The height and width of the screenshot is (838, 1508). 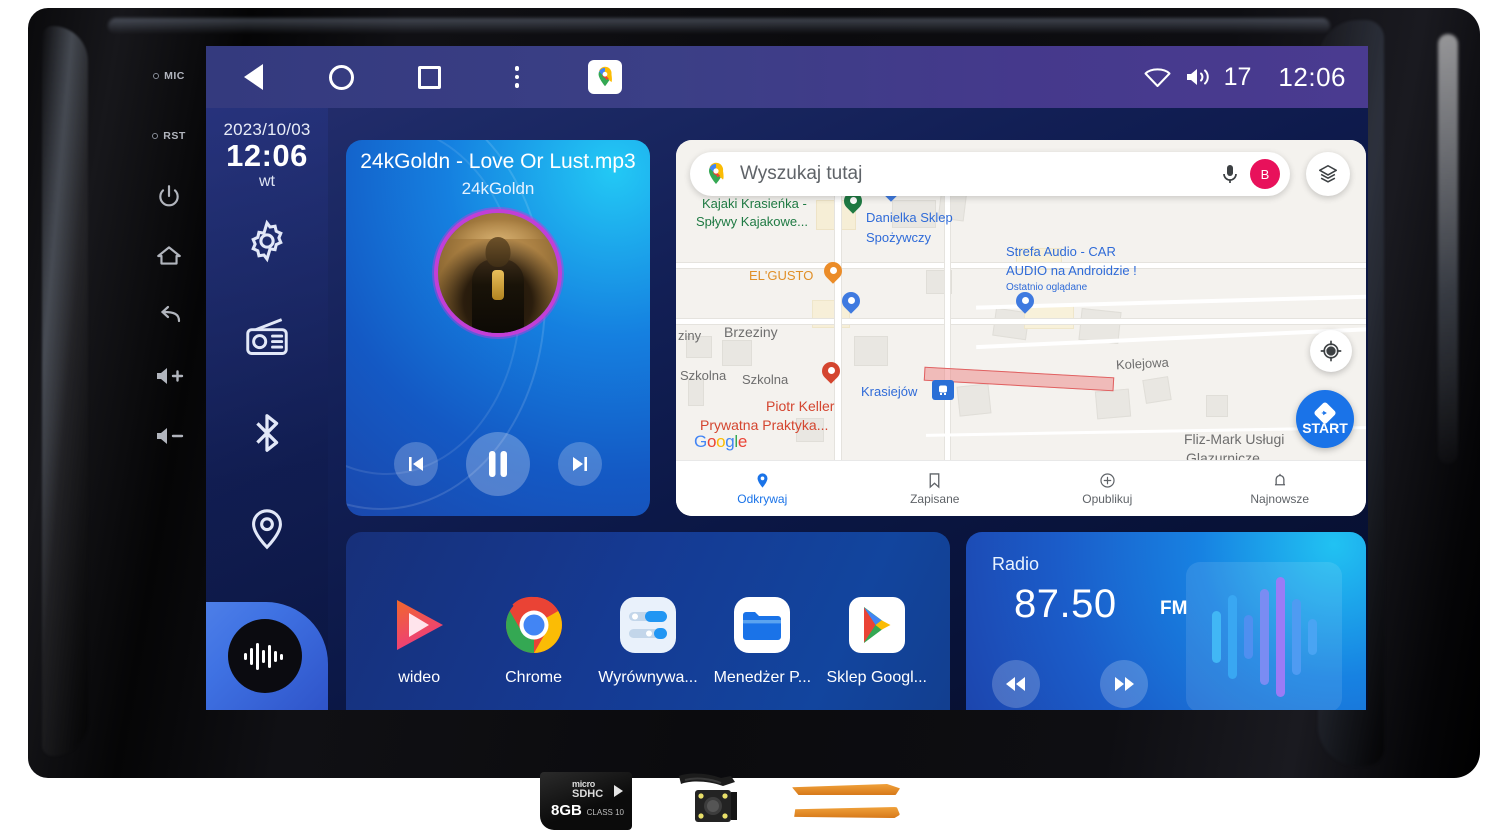 What do you see at coordinates (267, 337) in the screenshot?
I see `sidebar-item-radio` at bounding box center [267, 337].